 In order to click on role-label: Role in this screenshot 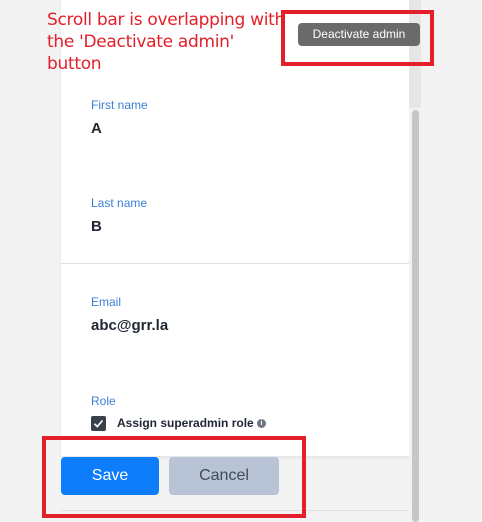, I will do `click(103, 401)`.